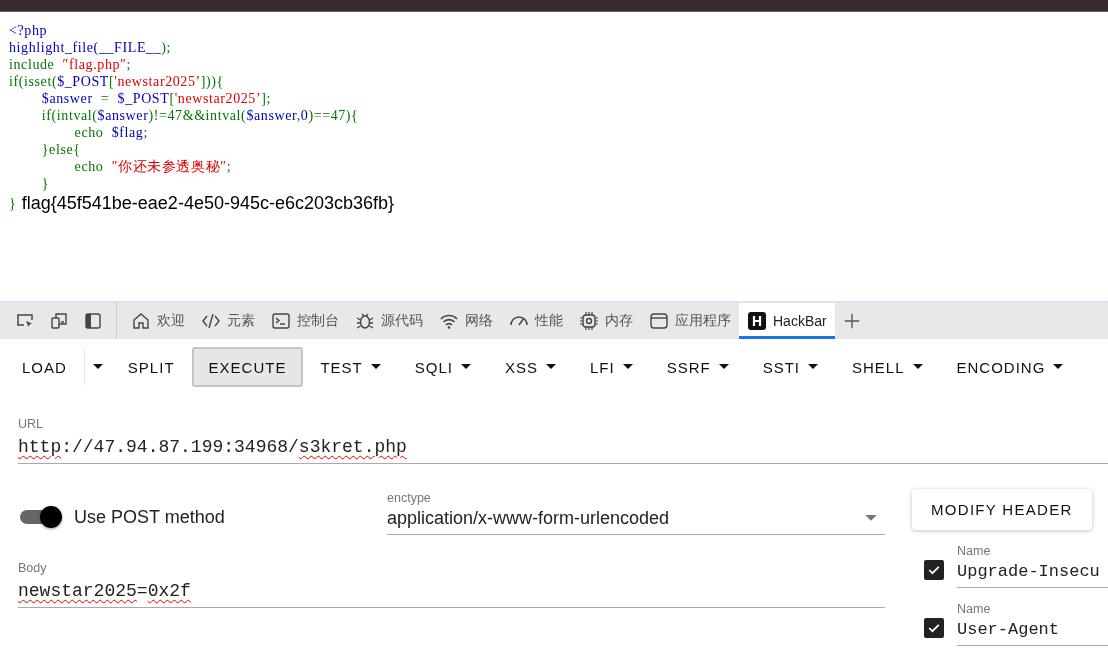 The image size is (1108, 672). Describe the element at coordinates (757, 321) in the screenshot. I see `hackbar-logo-icon` at that location.